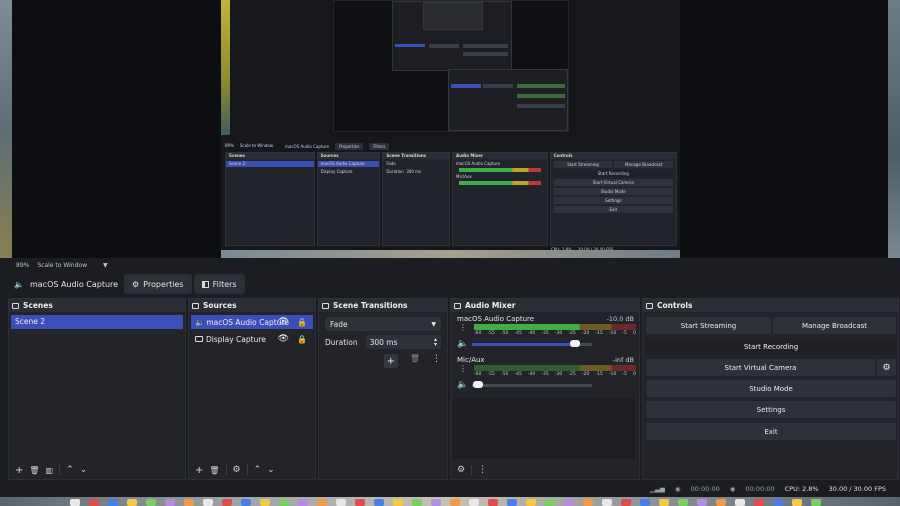  Describe the element at coordinates (760, 367) in the screenshot. I see `start-virtual-camera-button: Start Virtual Camera` at that location.